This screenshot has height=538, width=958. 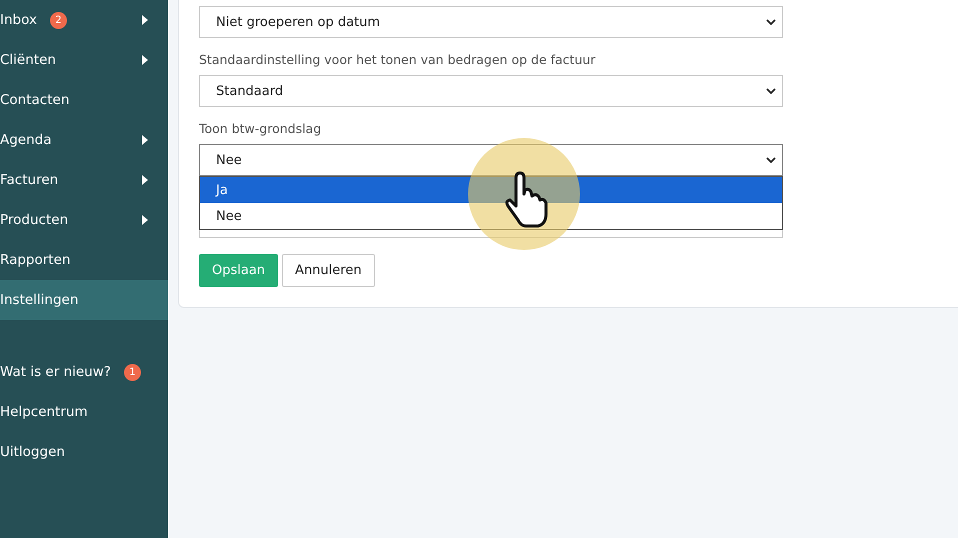 I want to click on sidebar-item: Helpcentrum, so click(x=84, y=412).